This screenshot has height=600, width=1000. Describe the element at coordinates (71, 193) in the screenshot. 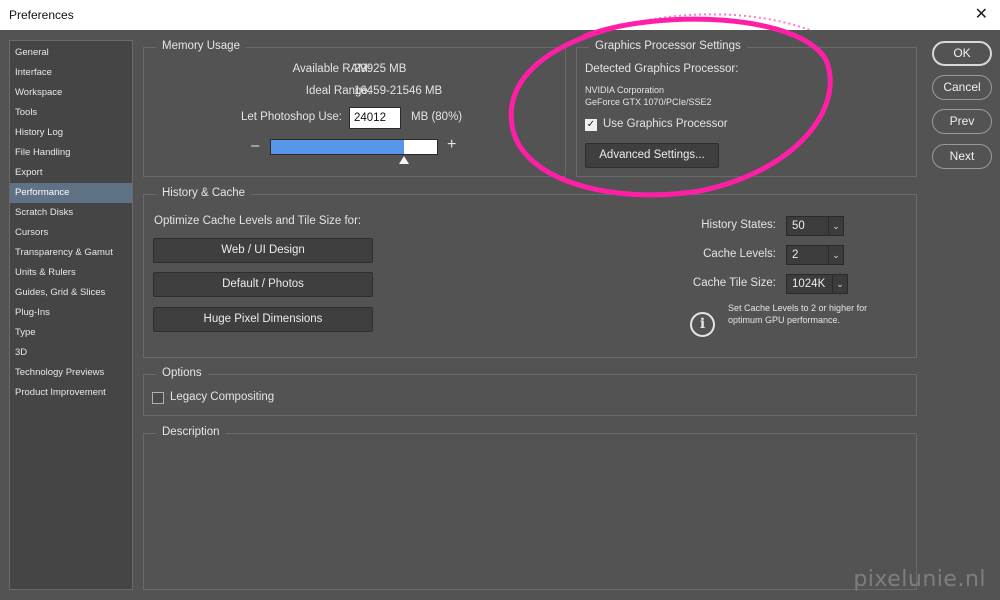

I see `sidebar-item-performance: Performance` at that location.